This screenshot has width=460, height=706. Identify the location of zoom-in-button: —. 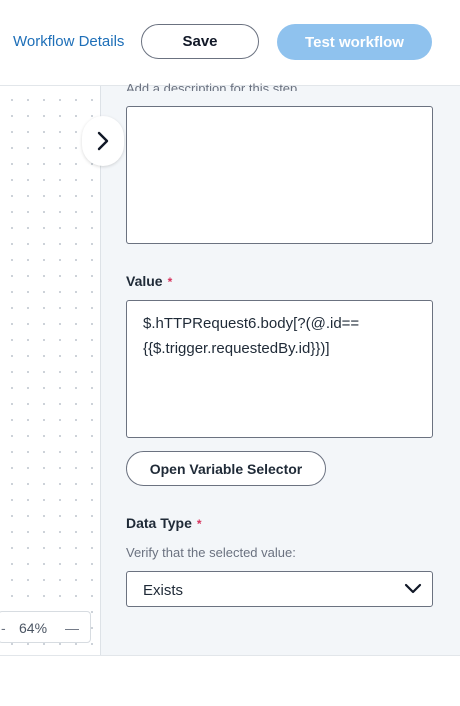
(72, 628).